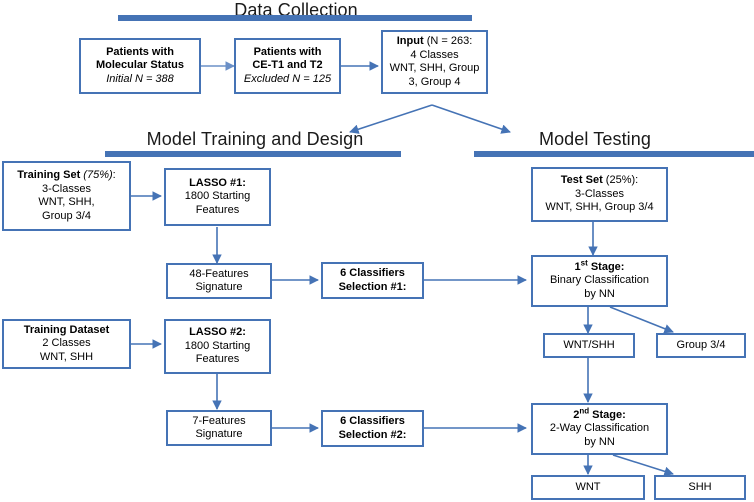 Image resolution: width=754 pixels, height=502 pixels. I want to click on node-7-features-signature: 7-Features Signature, so click(219, 428).